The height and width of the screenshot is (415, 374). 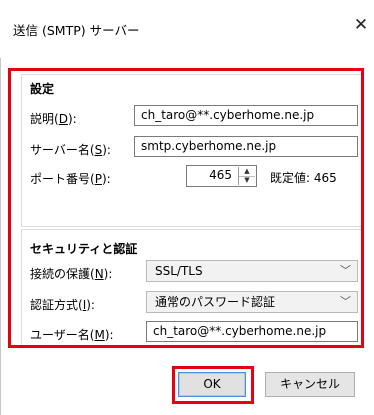 What do you see at coordinates (0, 236) in the screenshot?
I see `window-edge` at bounding box center [0, 236].